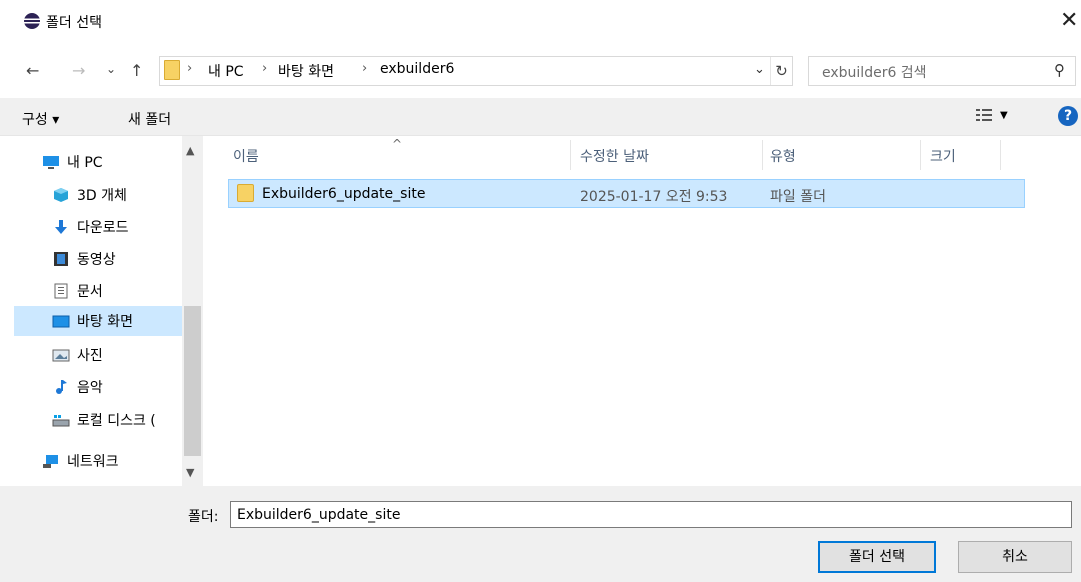  Describe the element at coordinates (1059, 70) in the screenshot. I see `search-icon: ⚲` at that location.